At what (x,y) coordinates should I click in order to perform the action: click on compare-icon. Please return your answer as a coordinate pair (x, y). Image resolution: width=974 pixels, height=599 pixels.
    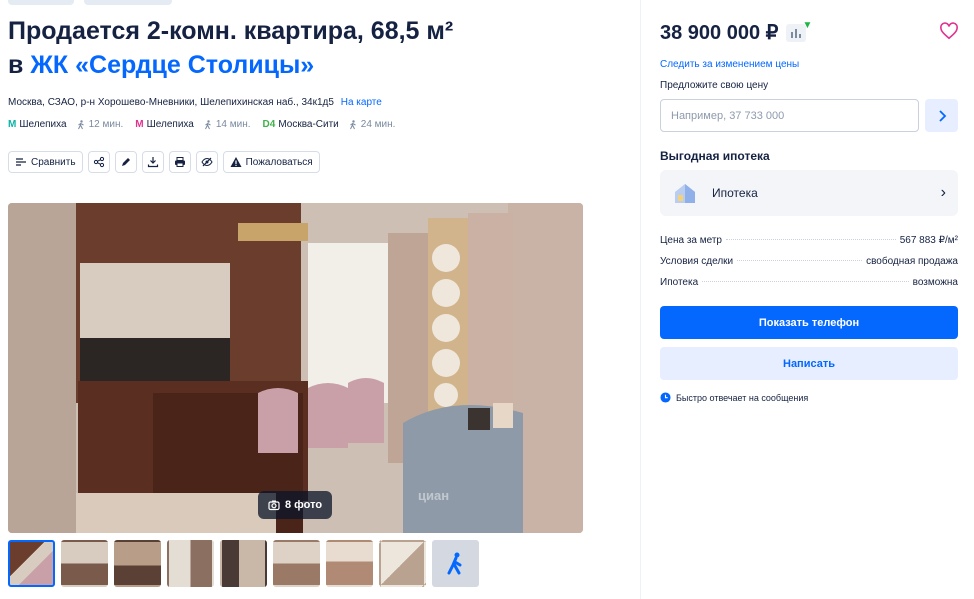
    Looking at the image, I should click on (21, 162).